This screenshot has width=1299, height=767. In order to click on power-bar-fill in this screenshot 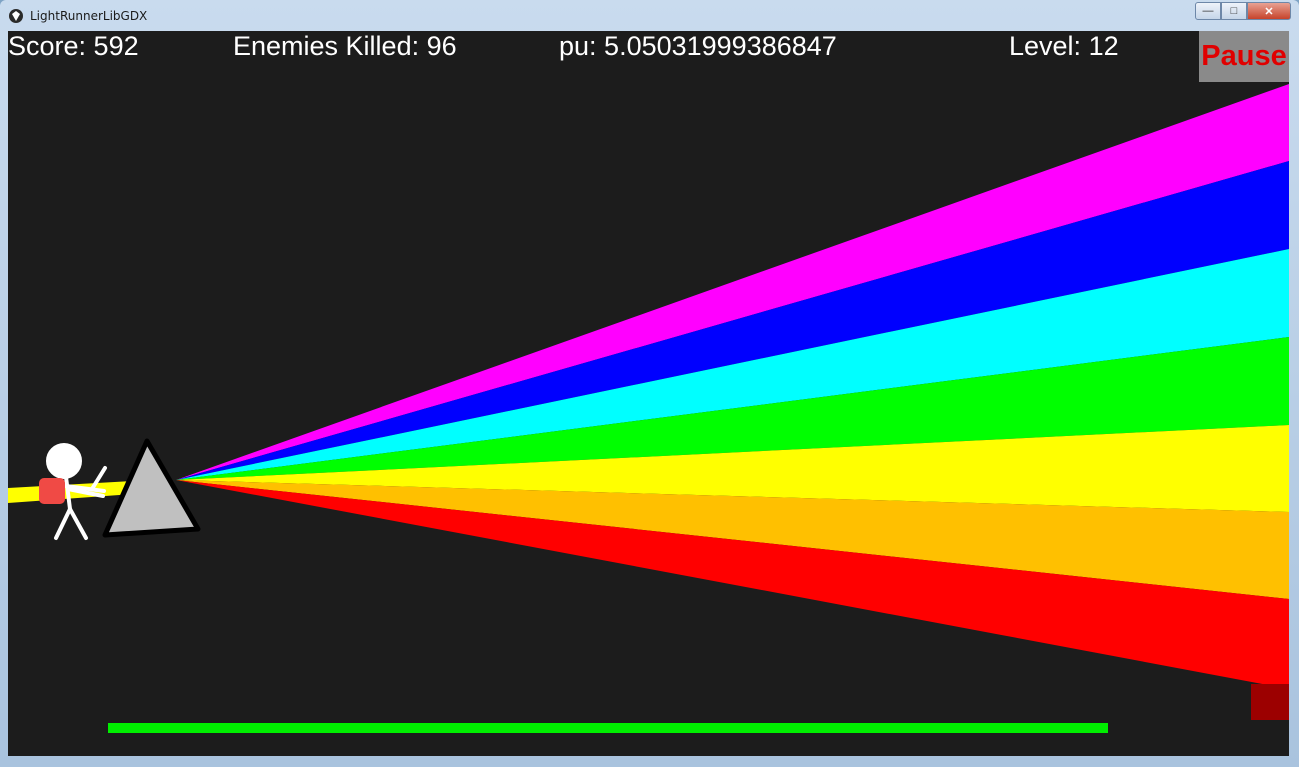, I will do `click(608, 728)`.